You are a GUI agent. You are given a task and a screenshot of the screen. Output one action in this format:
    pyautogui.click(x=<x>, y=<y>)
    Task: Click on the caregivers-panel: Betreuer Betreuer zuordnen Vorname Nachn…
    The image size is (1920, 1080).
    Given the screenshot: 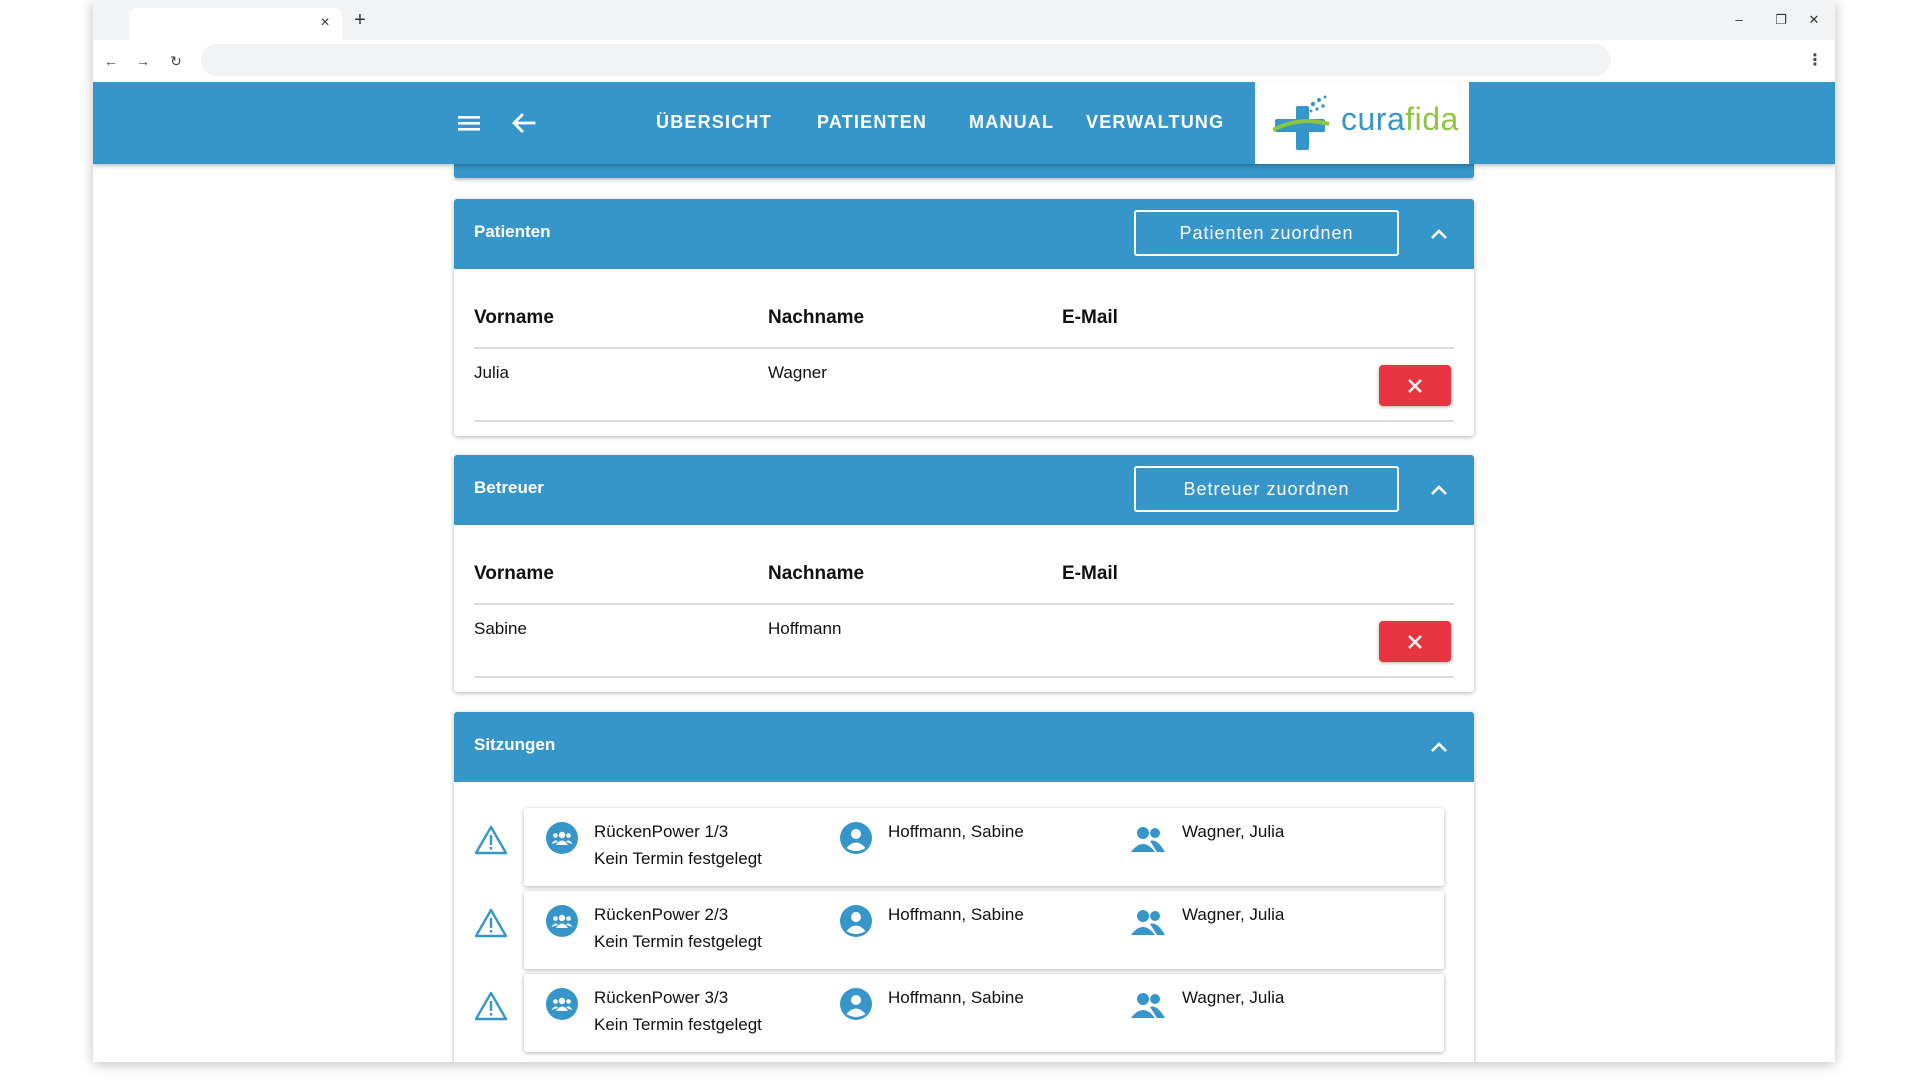 What is the action you would take?
    pyautogui.click(x=964, y=573)
    